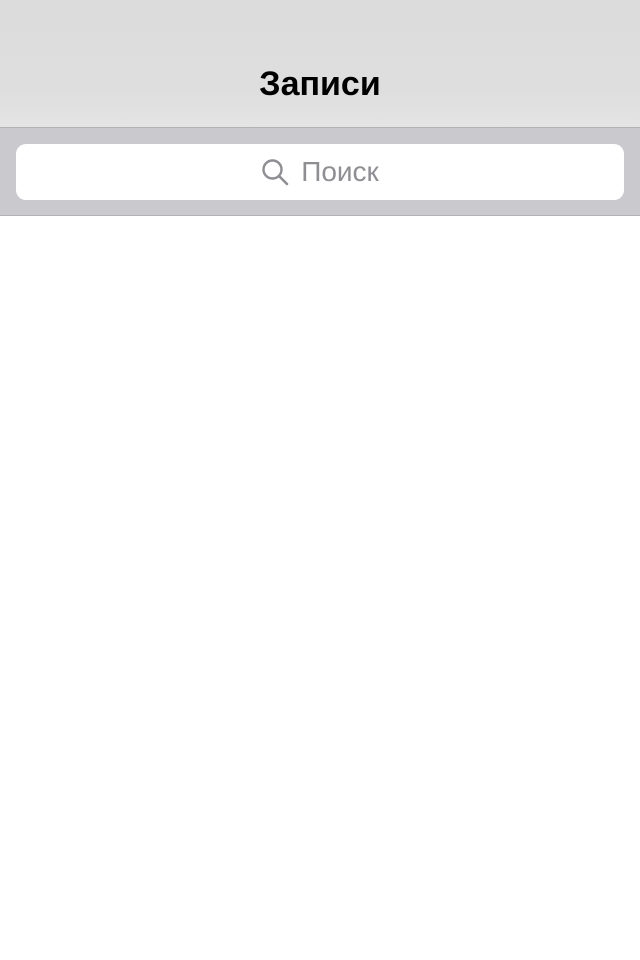 The width and height of the screenshot is (640, 960). Describe the element at coordinates (340, 171) in the screenshot. I see `search-placeholder: Поиск` at that location.